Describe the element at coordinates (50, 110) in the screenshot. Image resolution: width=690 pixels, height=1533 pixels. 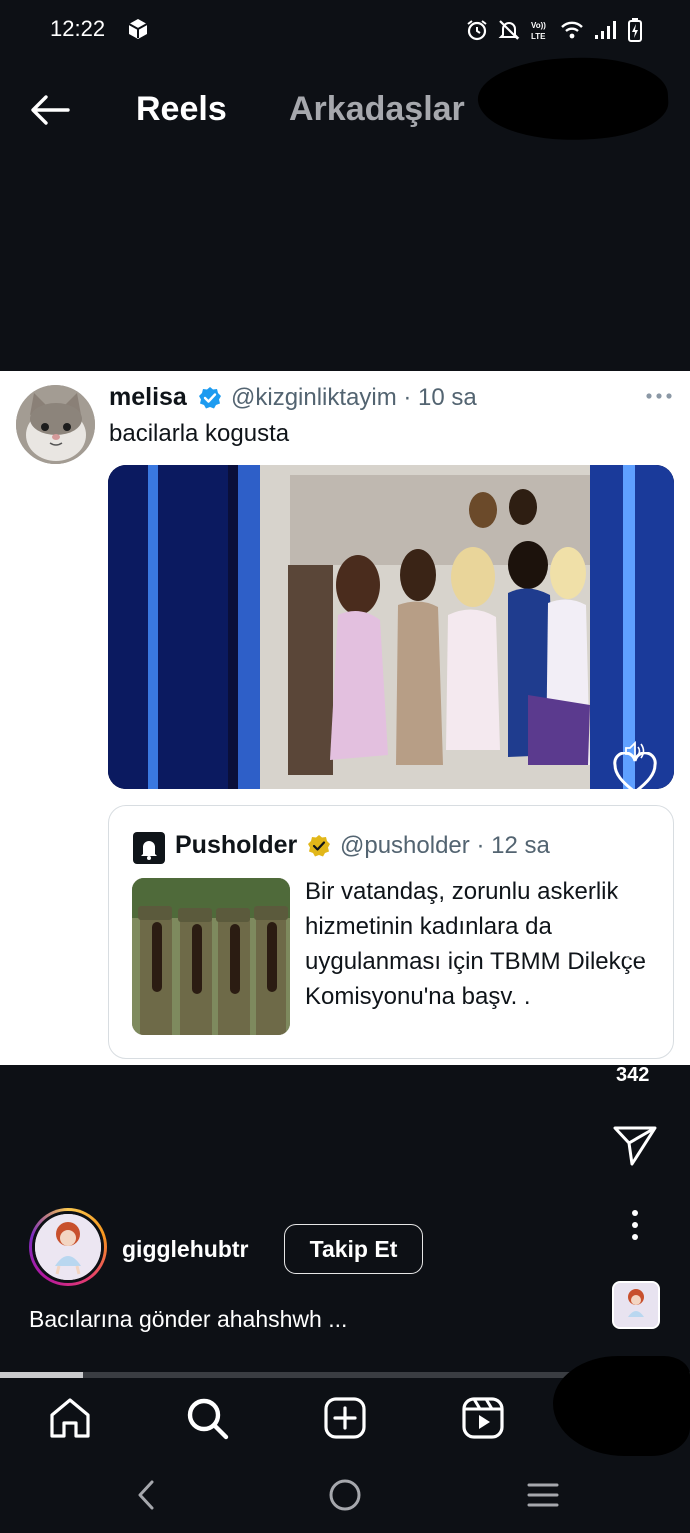
I see `arrow-left-icon` at that location.